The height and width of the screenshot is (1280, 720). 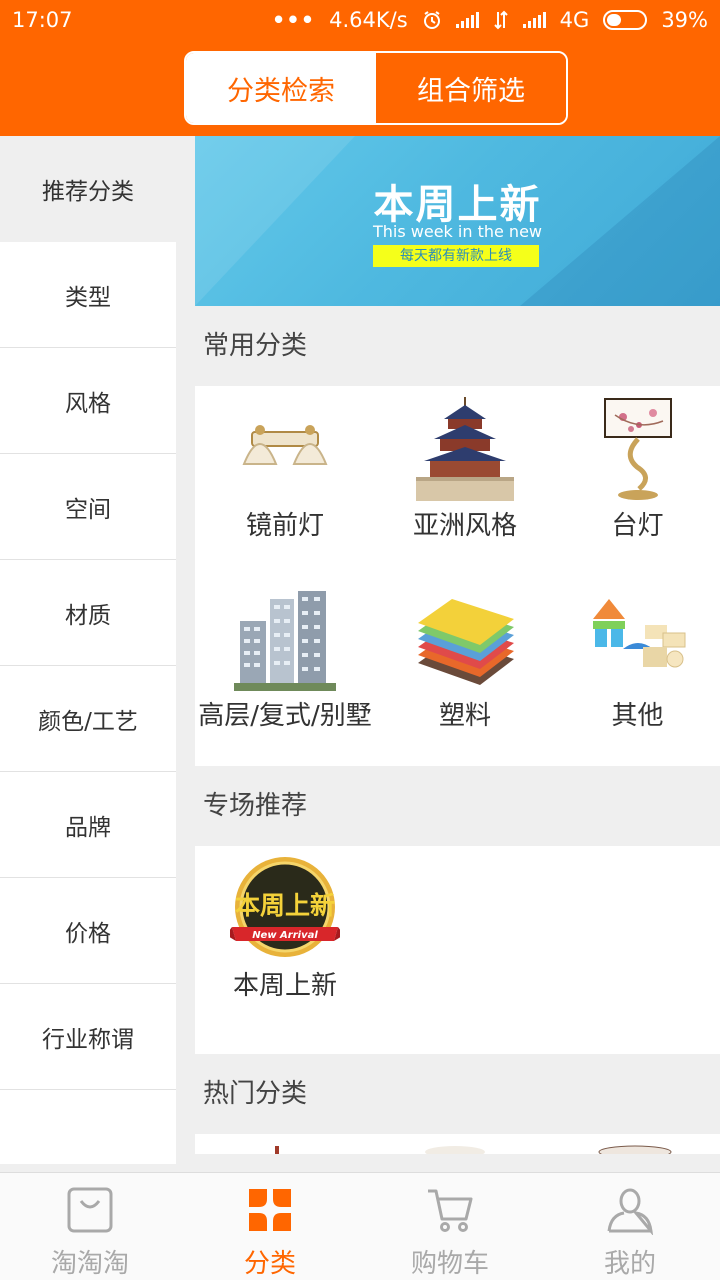 I want to click on tab-combined-filter: 组合筛选, so click(x=471, y=88).